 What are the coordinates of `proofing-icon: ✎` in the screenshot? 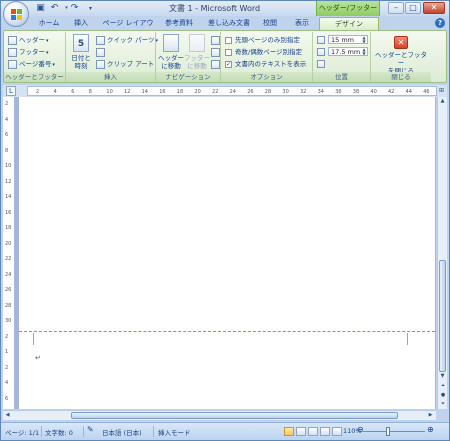 It's located at (90, 429).